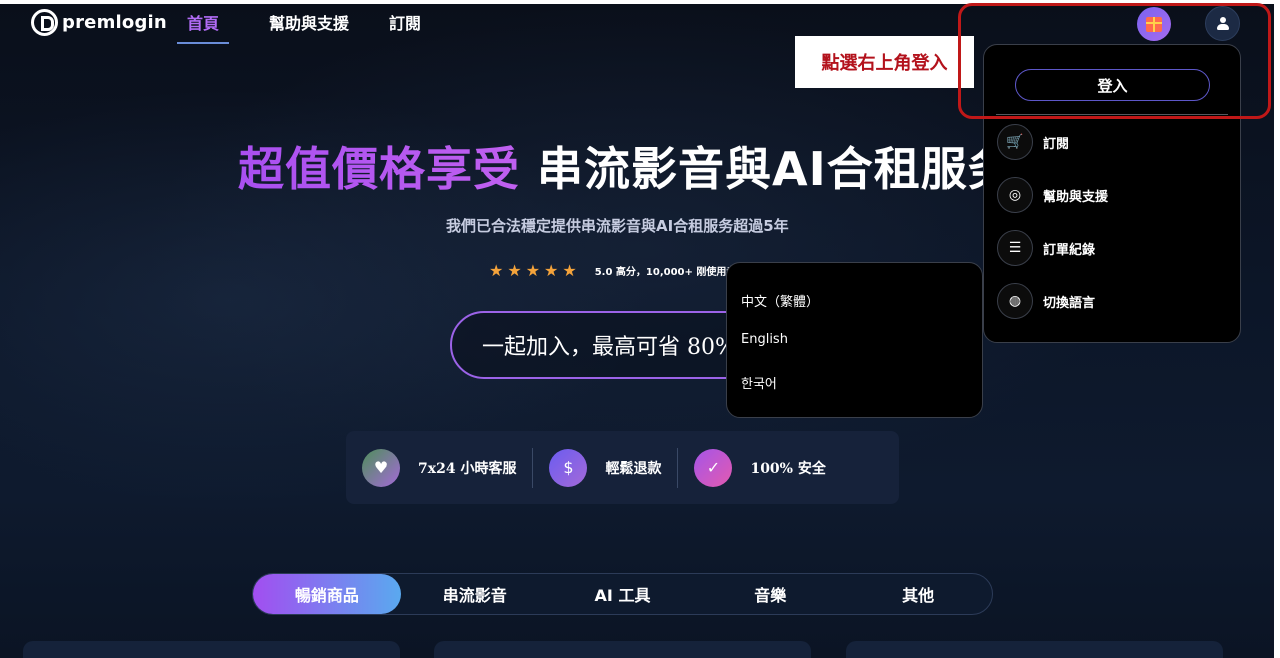  I want to click on shield-check-icon: ✓, so click(713, 467).